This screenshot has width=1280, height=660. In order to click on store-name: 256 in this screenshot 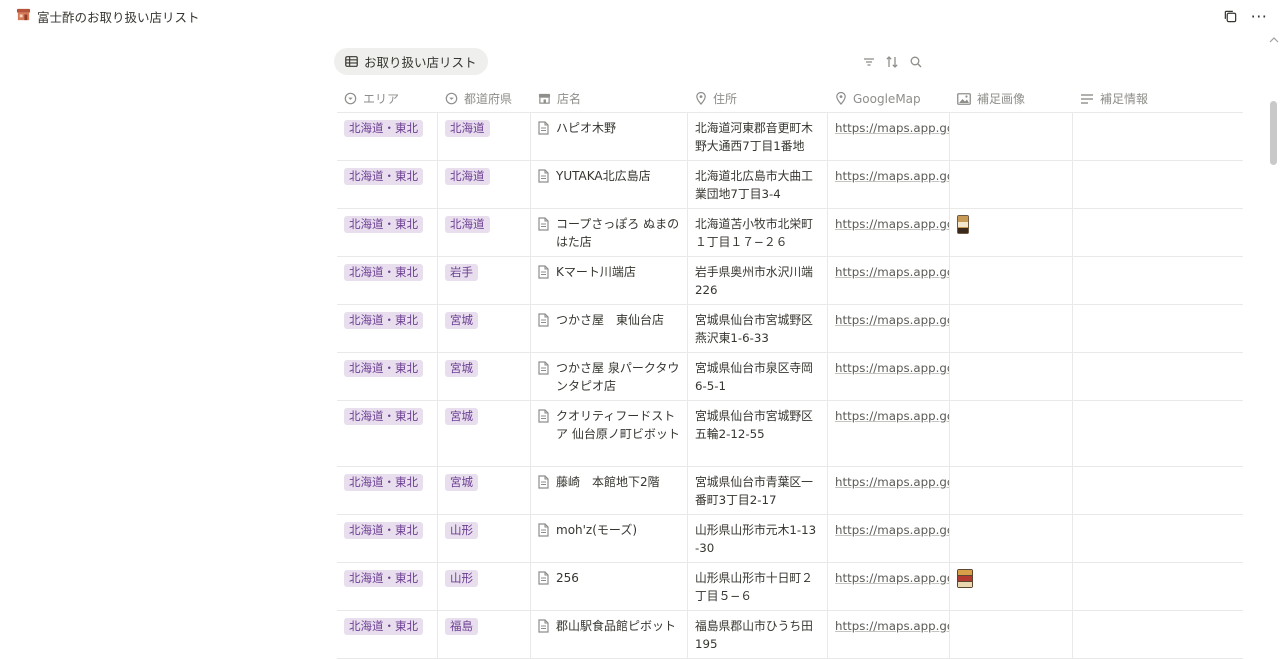, I will do `click(567, 579)`.